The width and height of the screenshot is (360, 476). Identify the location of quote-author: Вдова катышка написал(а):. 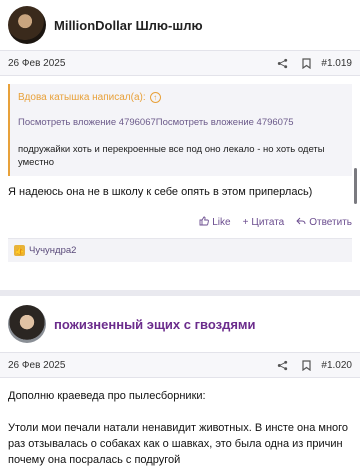
(82, 97).